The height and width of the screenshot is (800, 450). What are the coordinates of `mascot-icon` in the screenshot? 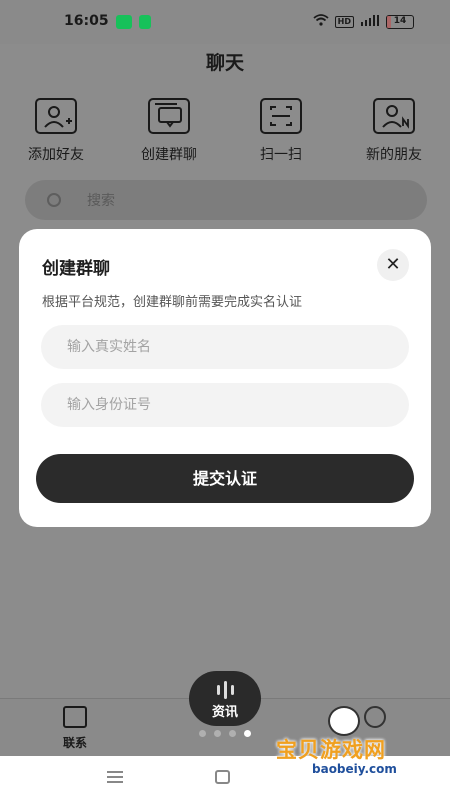 It's located at (344, 721).